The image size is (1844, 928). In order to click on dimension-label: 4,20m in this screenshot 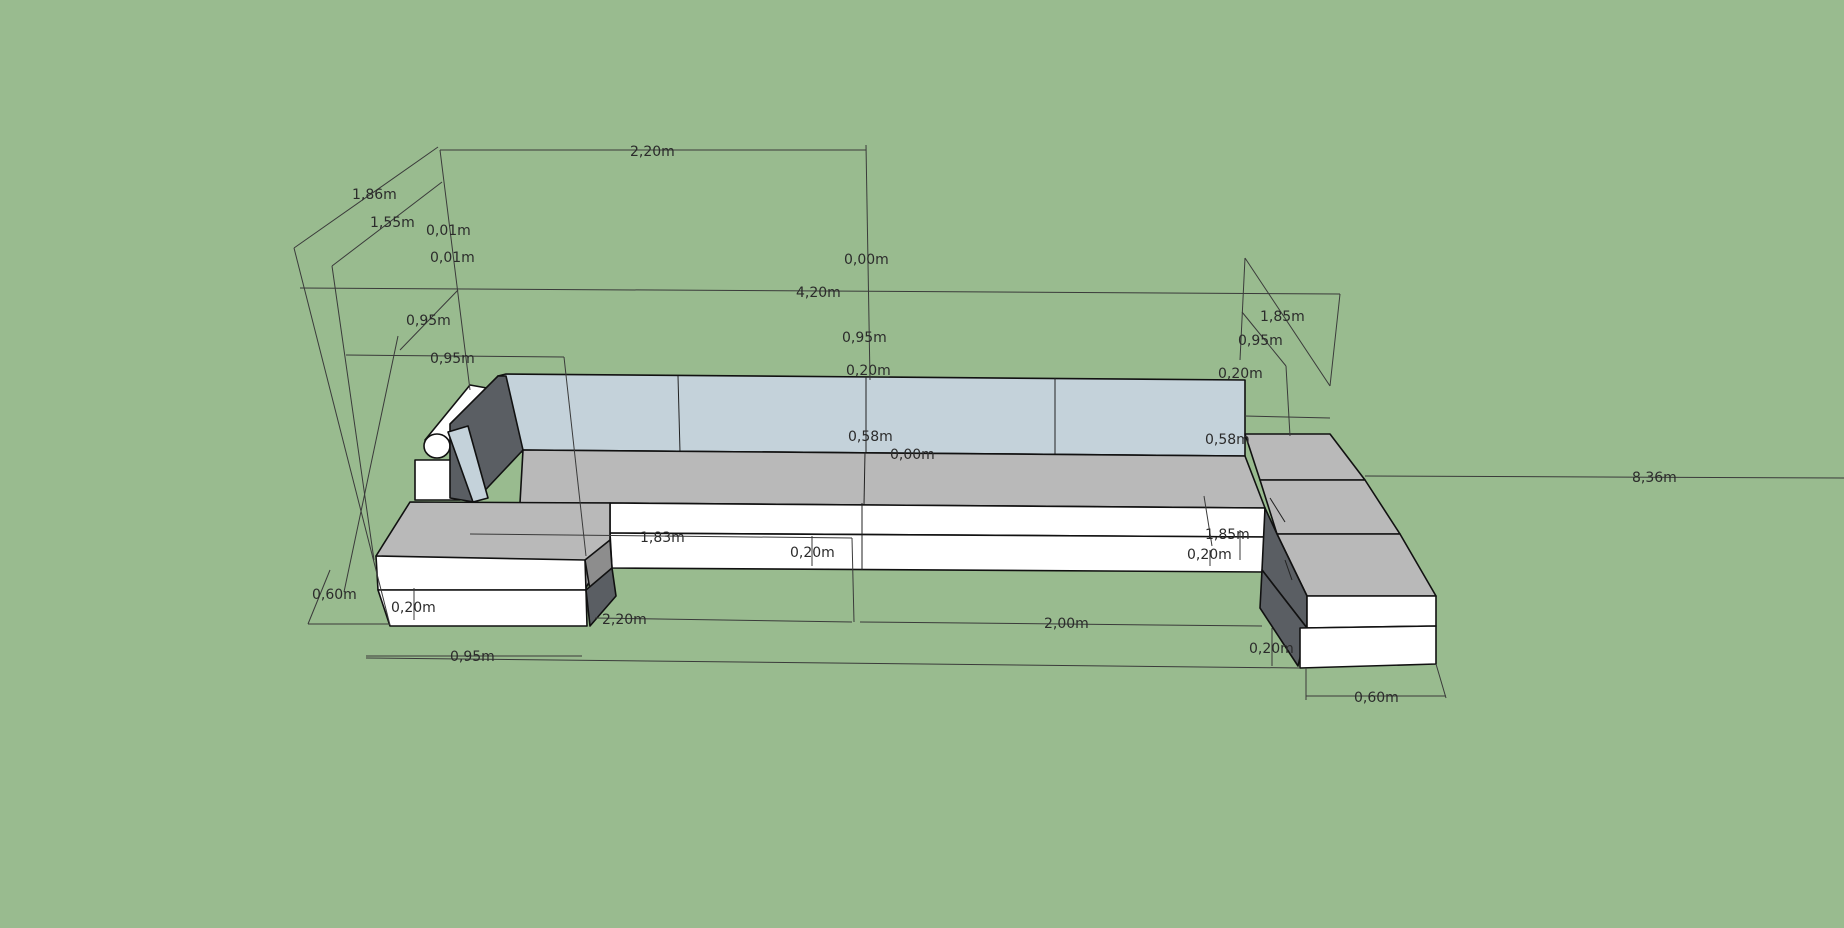, I will do `click(818, 293)`.